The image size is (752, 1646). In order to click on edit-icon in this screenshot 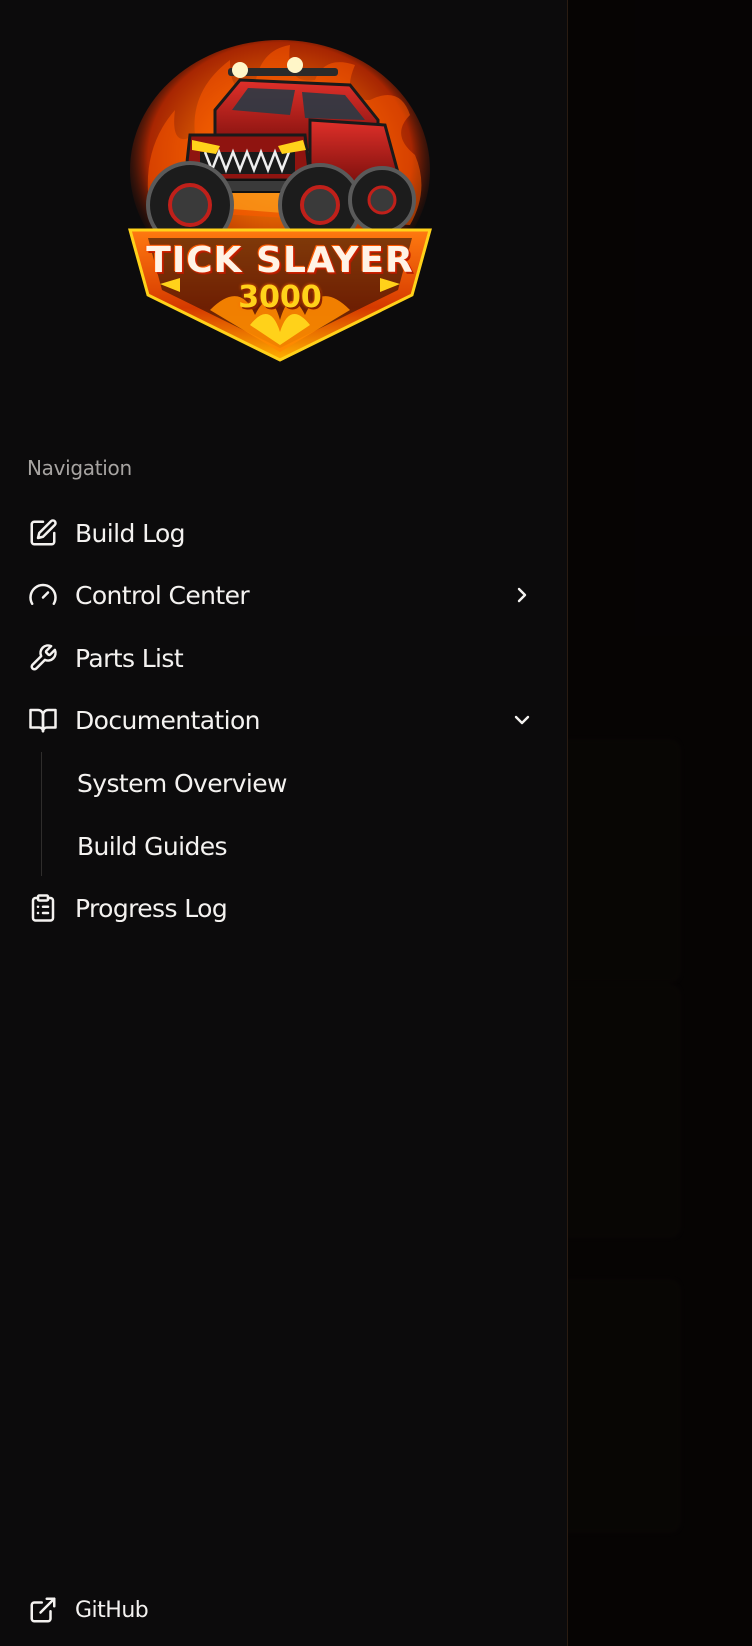, I will do `click(43, 533)`.